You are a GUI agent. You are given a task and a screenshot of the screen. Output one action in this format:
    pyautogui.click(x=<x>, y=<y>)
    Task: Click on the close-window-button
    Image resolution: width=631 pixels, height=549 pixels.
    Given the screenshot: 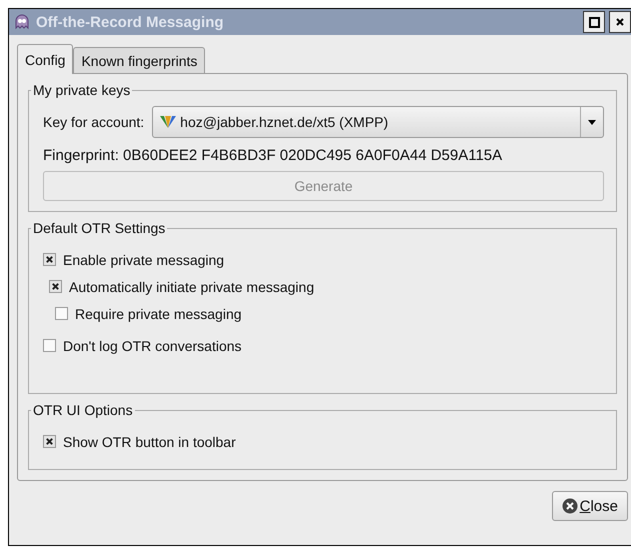 What is the action you would take?
    pyautogui.click(x=620, y=22)
    